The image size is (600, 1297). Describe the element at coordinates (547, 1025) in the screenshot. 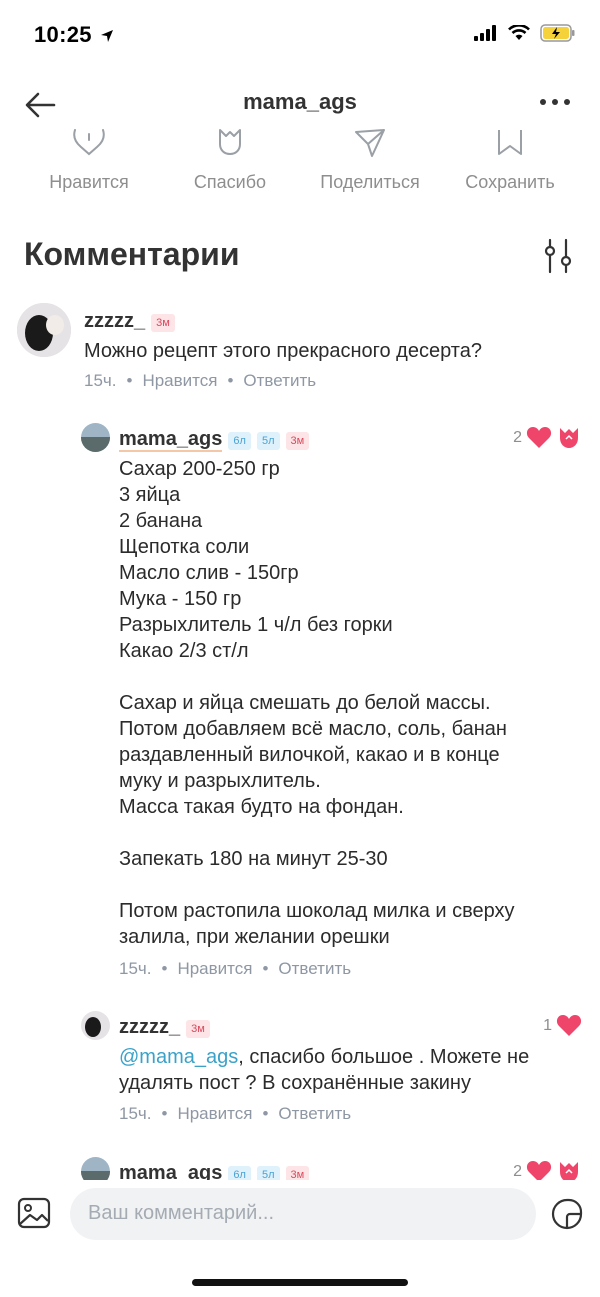

I see `like-count: 1` at that location.